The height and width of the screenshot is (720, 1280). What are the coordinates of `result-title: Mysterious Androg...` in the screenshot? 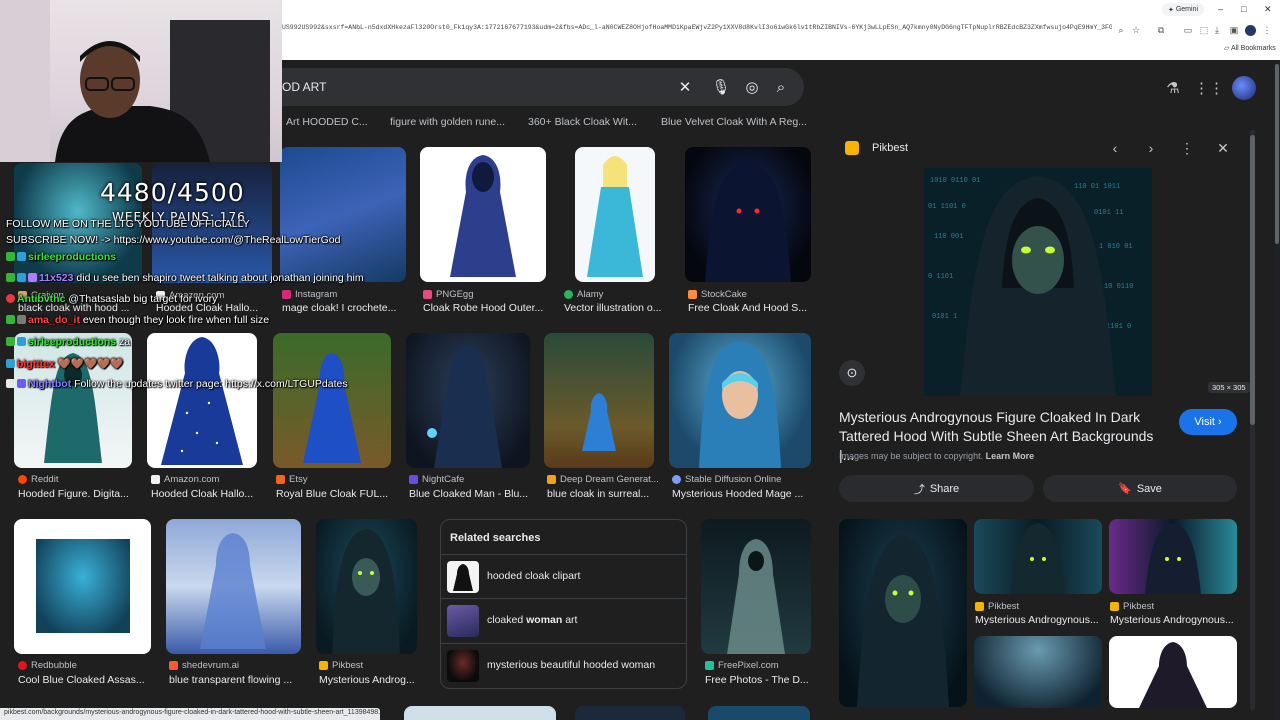 It's located at (370, 680).